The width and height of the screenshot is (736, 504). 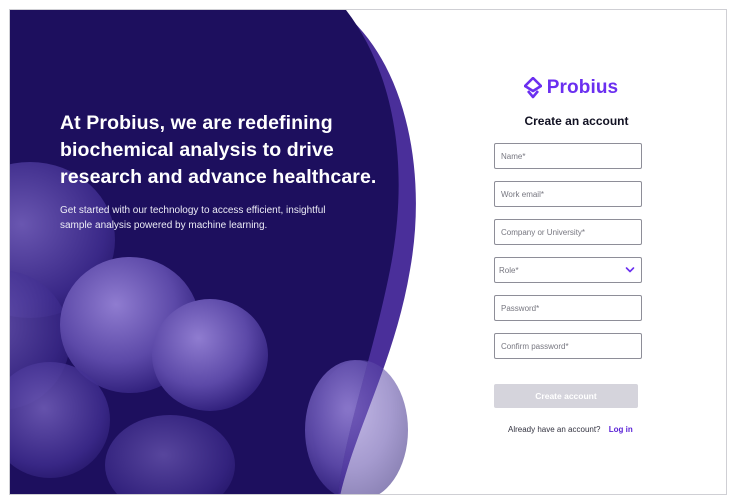 I want to click on create-account-button: Create account, so click(x=566, y=396).